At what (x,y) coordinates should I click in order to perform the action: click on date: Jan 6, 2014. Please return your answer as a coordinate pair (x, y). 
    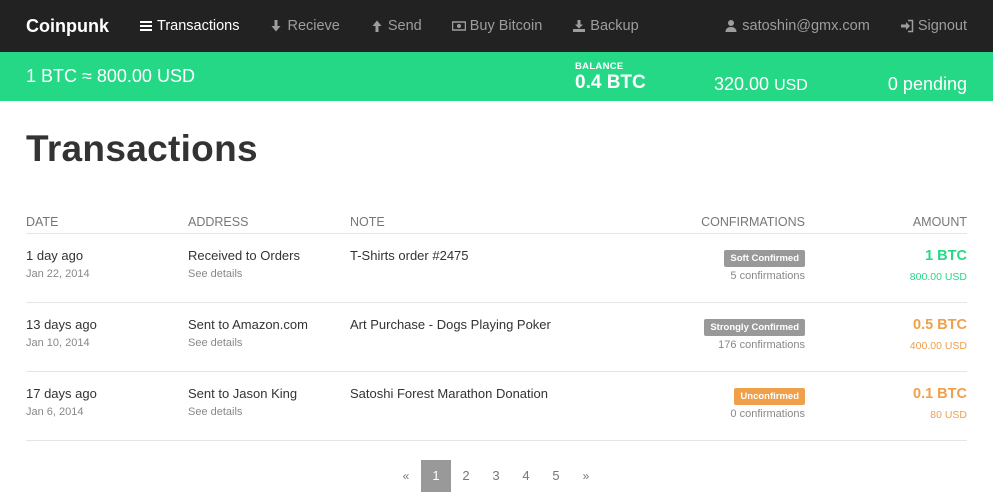
    Looking at the image, I should click on (55, 412).